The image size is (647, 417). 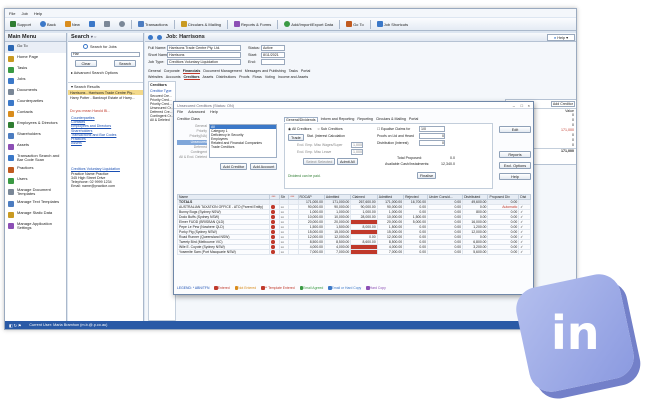 I want to click on print-button, so click(x=107, y=24).